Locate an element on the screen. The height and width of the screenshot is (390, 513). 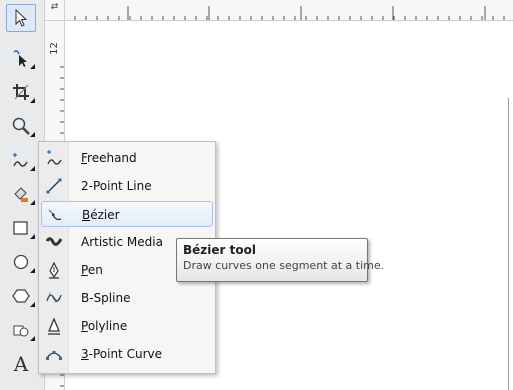
ellipse-tool is located at coordinates (21, 262).